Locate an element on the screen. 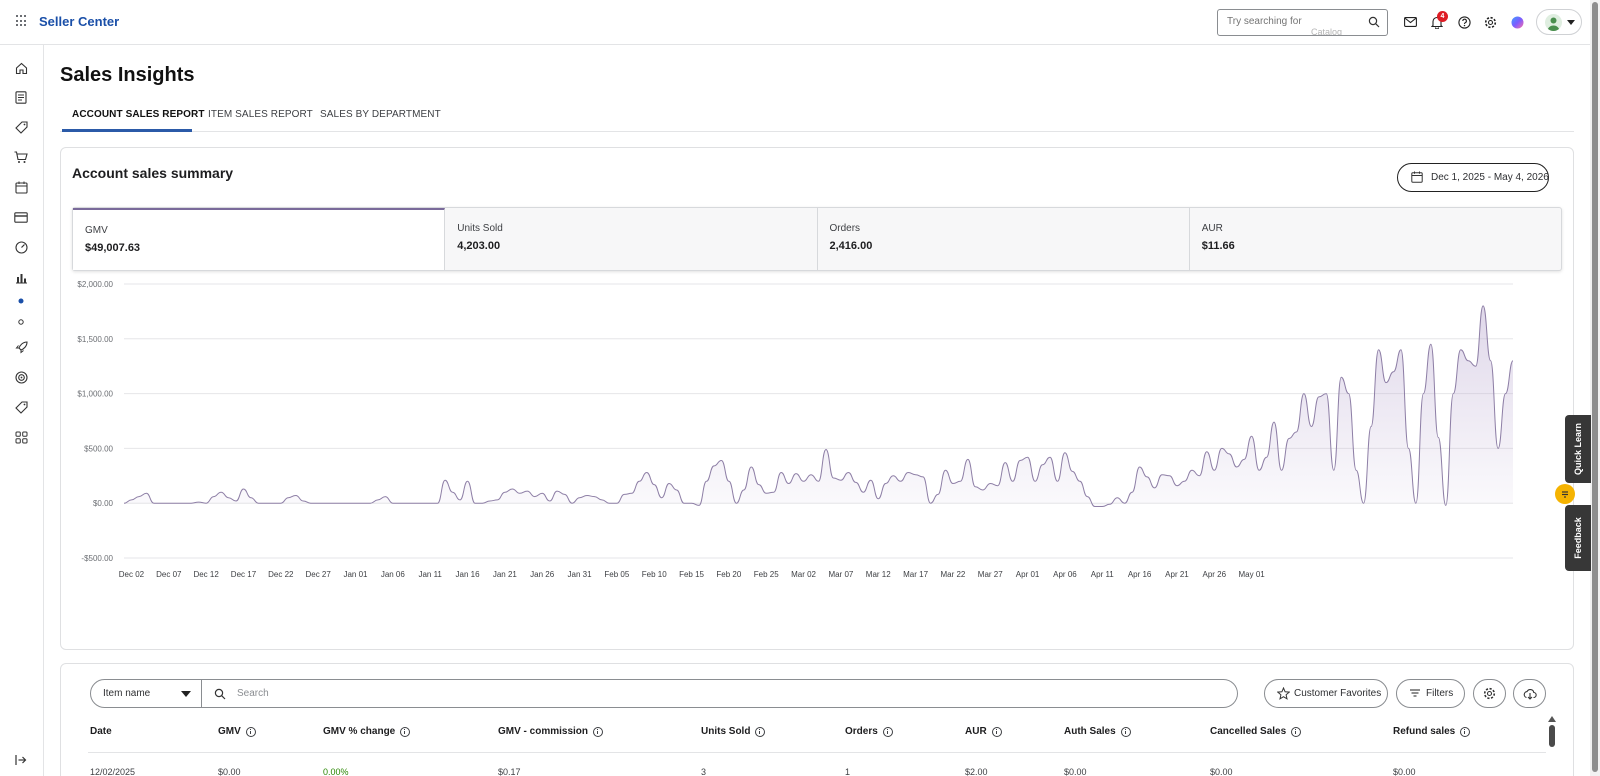 Image resolution: width=1600 pixels, height=776 pixels. column-header-aur: AUR is located at coordinates (983, 731).